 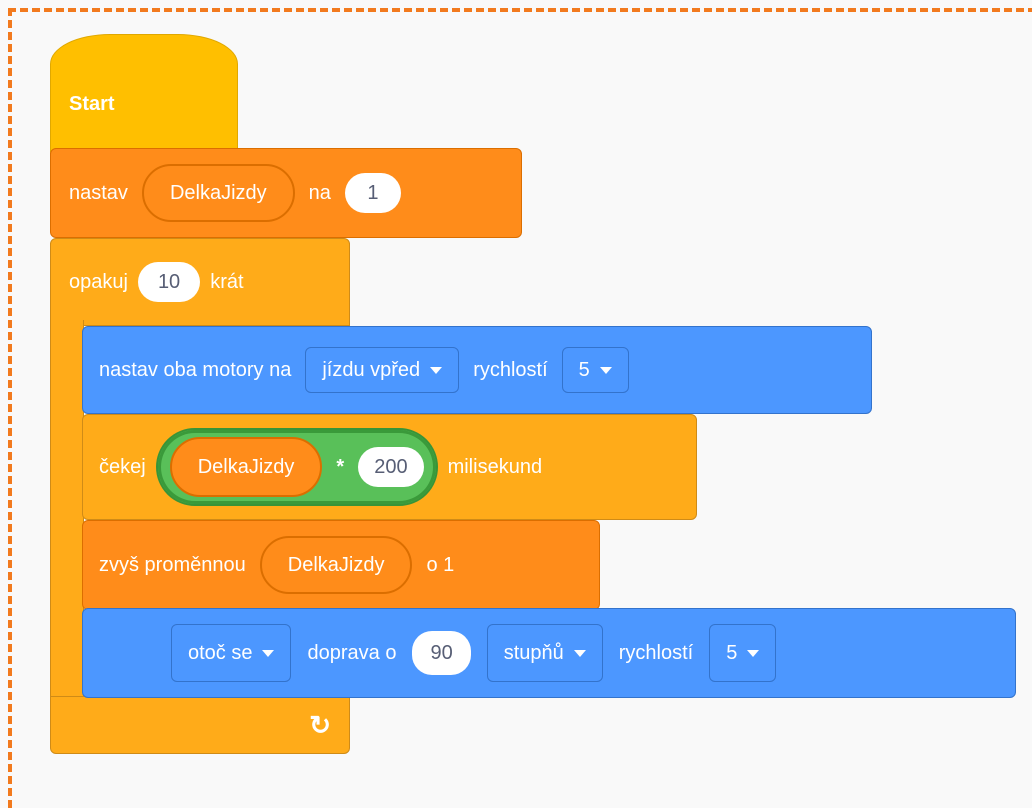 I want to click on turn-unit-dropdown: stupňů, so click(x=544, y=653).